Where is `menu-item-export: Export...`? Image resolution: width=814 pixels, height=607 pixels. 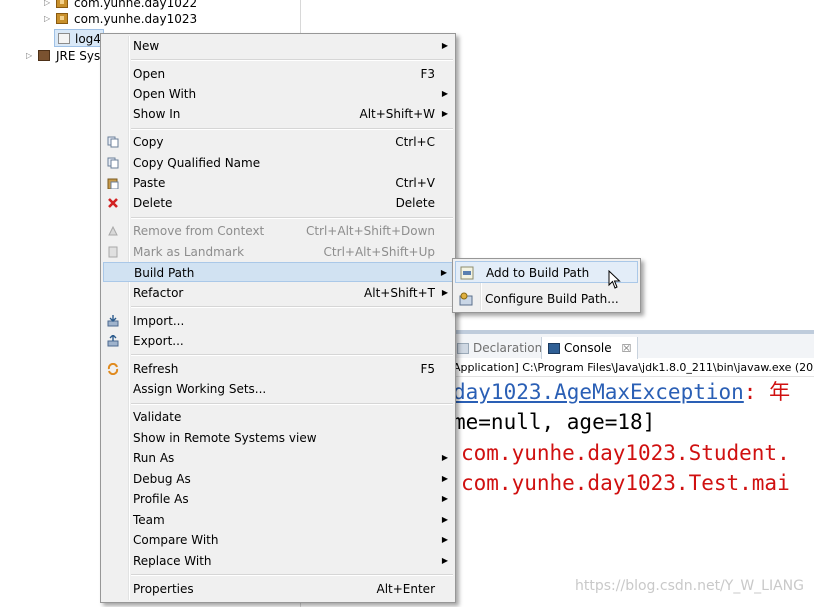
menu-item-export: Export... is located at coordinates (278, 341).